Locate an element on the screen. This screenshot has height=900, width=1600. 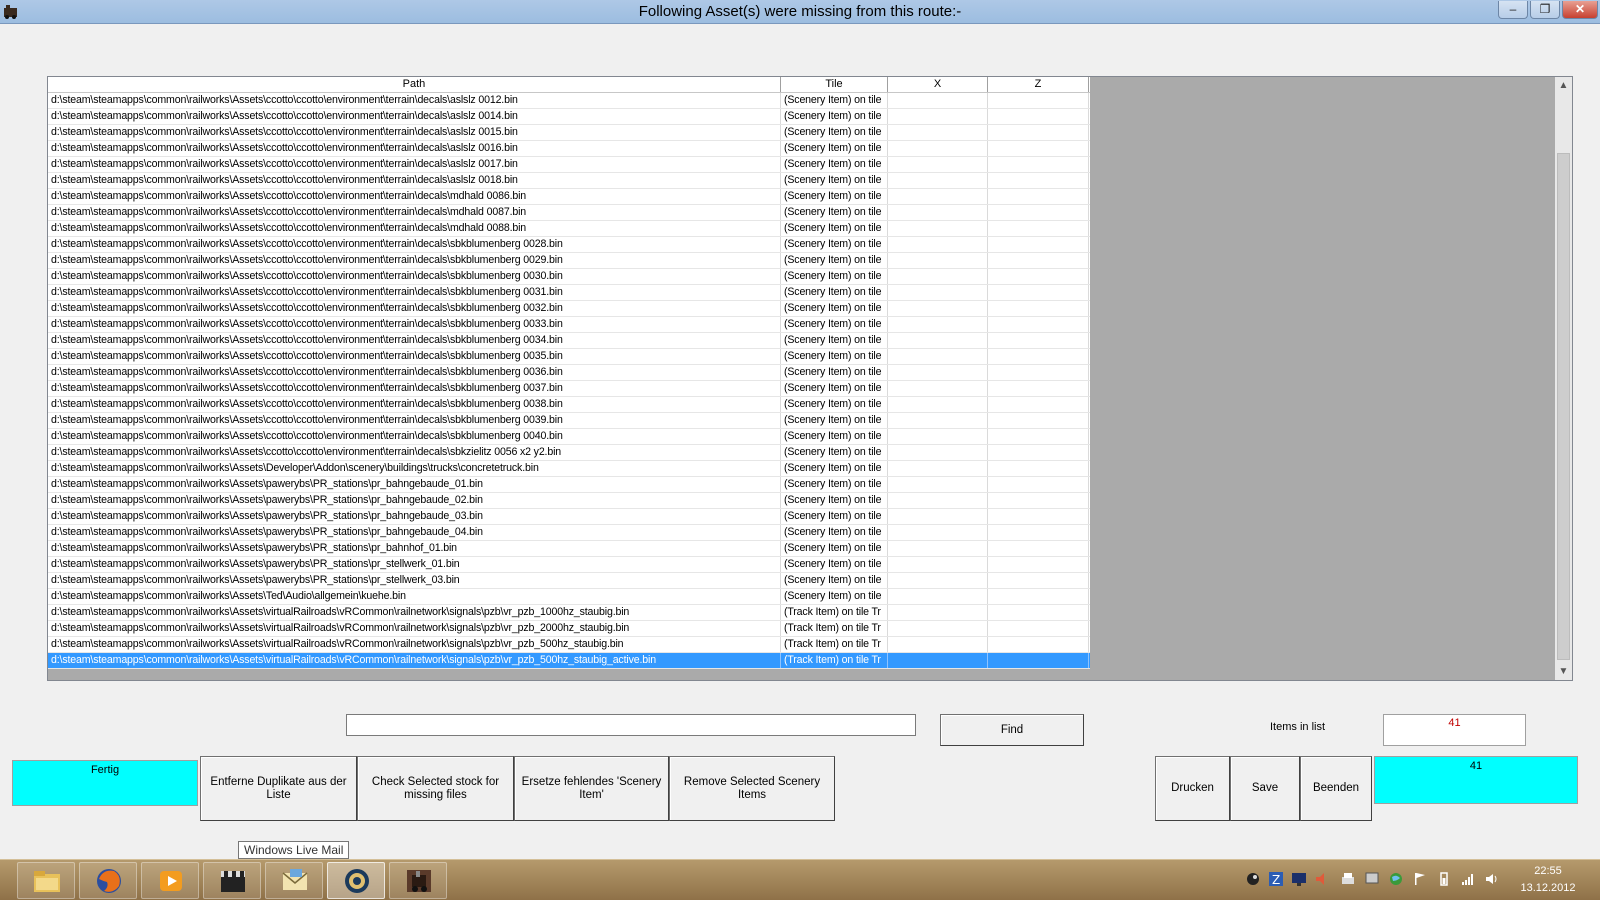
maximize-button: ❐ is located at coordinates (1545, 10).